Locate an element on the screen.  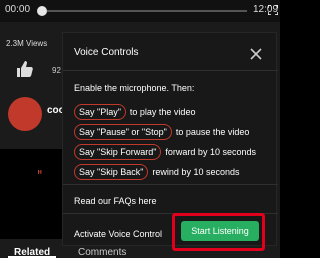
tab-comments: Comments is located at coordinates (102, 252).